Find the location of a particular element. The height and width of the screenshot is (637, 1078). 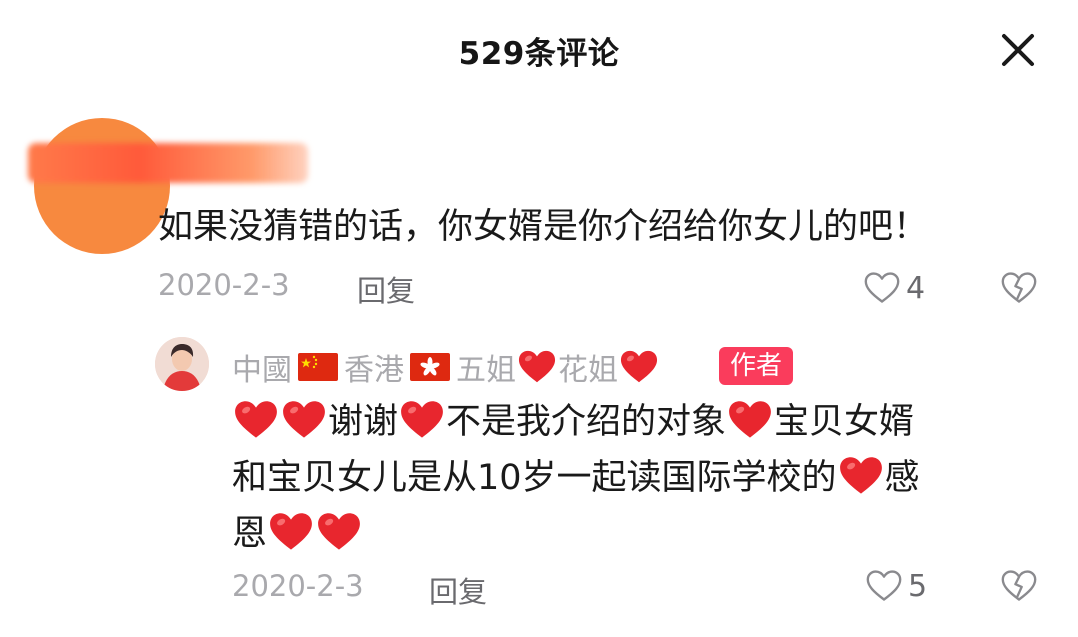

reply-username: 中國 香港 五姐 花姐 is located at coordinates (446, 367).